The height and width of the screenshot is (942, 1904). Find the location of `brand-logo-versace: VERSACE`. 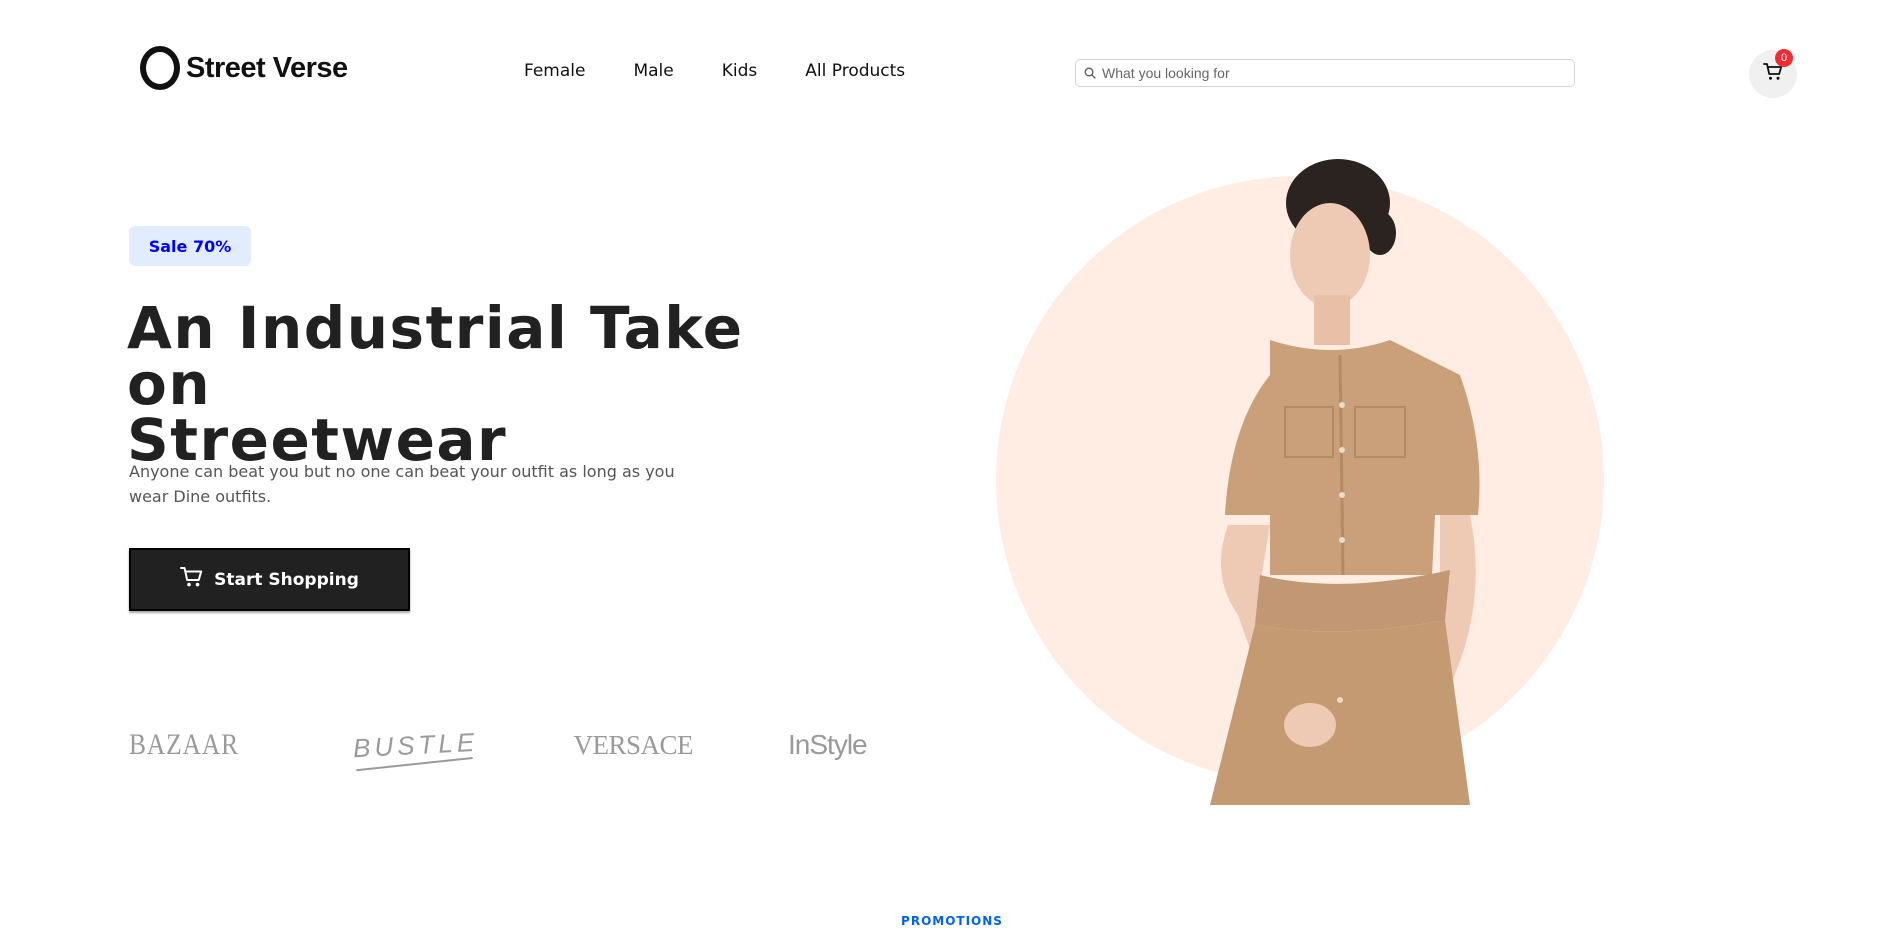

brand-logo-versace: VERSACE is located at coordinates (633, 744).